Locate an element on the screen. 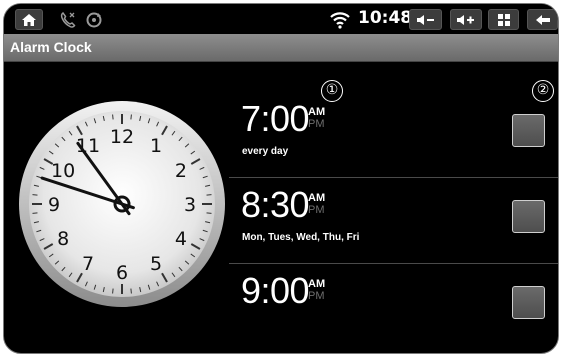 The image size is (562, 358). apps-icon is located at coordinates (503, 19).